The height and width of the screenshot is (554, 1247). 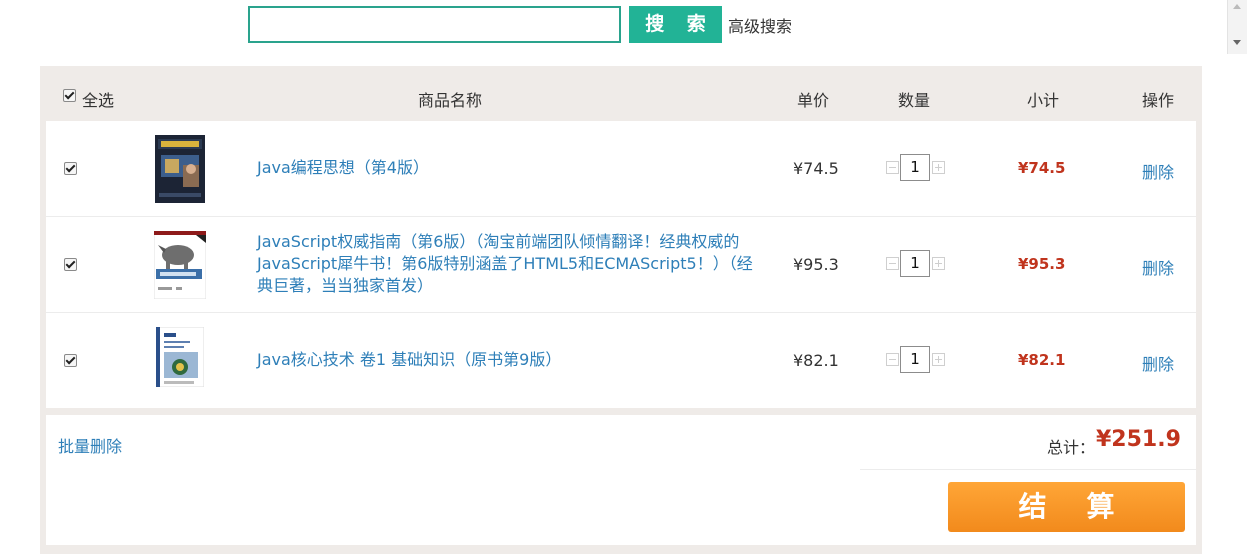 What do you see at coordinates (914, 100) in the screenshot?
I see `header-quantity: 数量` at bounding box center [914, 100].